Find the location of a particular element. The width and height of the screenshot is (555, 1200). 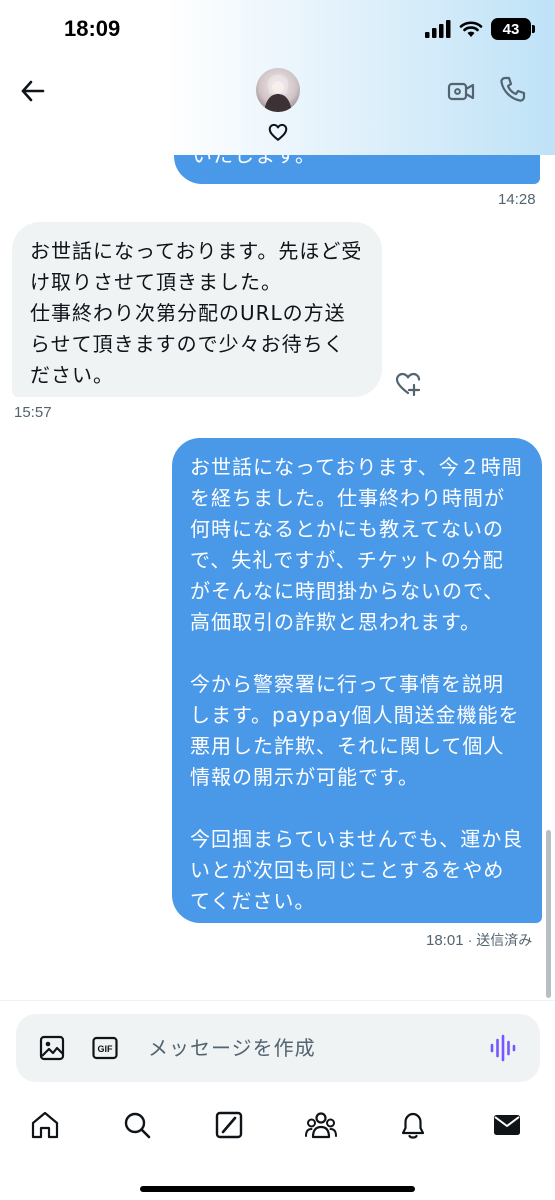

search-icon is located at coordinates (137, 1125).